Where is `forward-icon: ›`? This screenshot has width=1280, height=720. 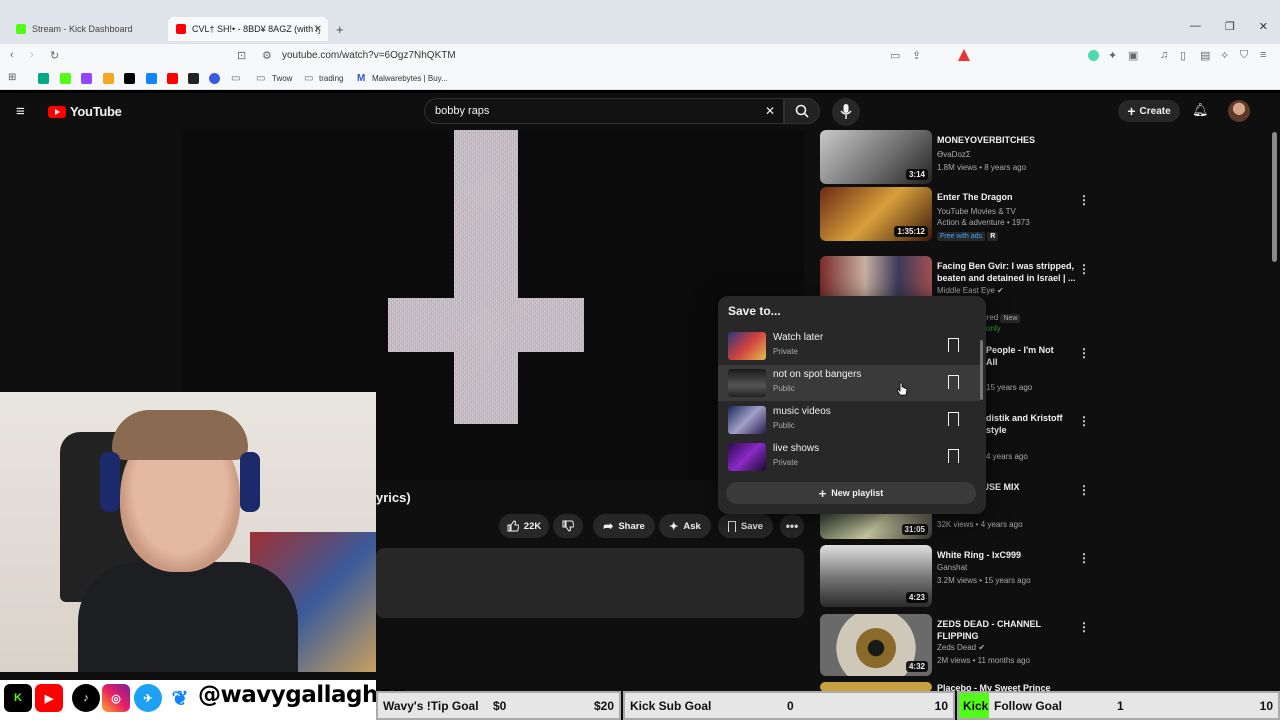 forward-icon: › is located at coordinates (32, 55).